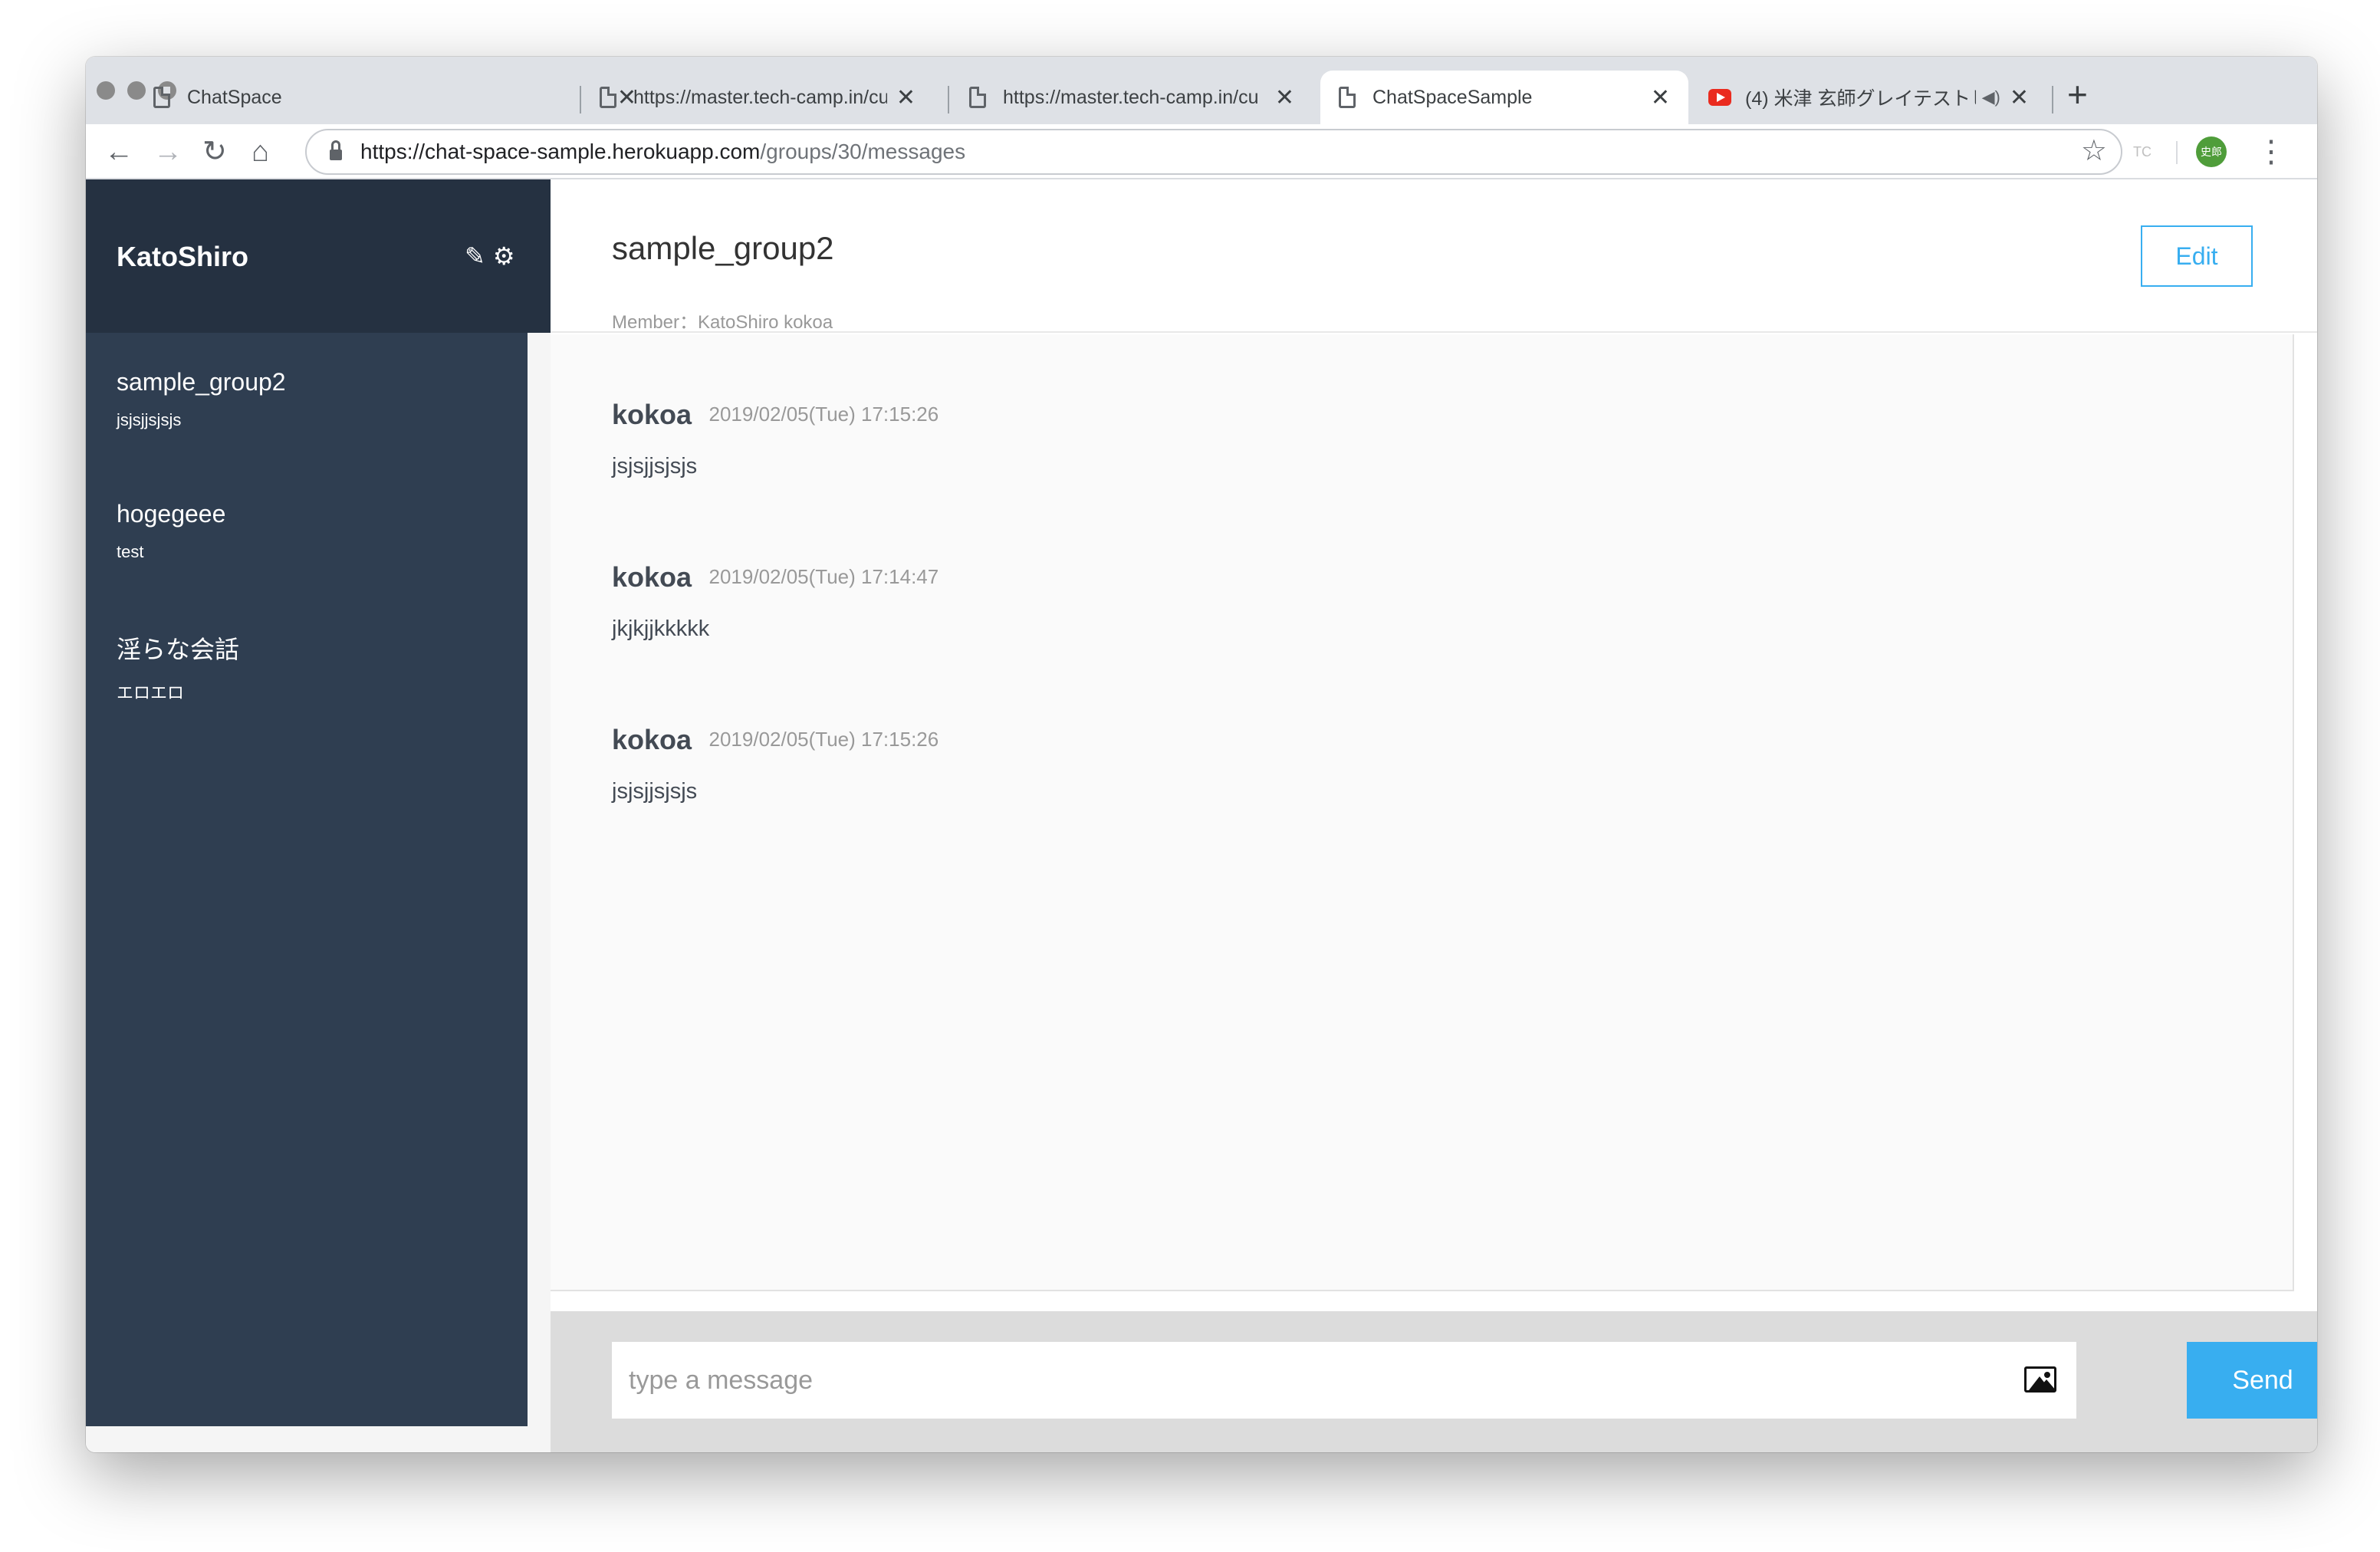 The height and width of the screenshot is (1552, 2380). I want to click on tab-title: ChatSpaceSample, so click(1453, 97).